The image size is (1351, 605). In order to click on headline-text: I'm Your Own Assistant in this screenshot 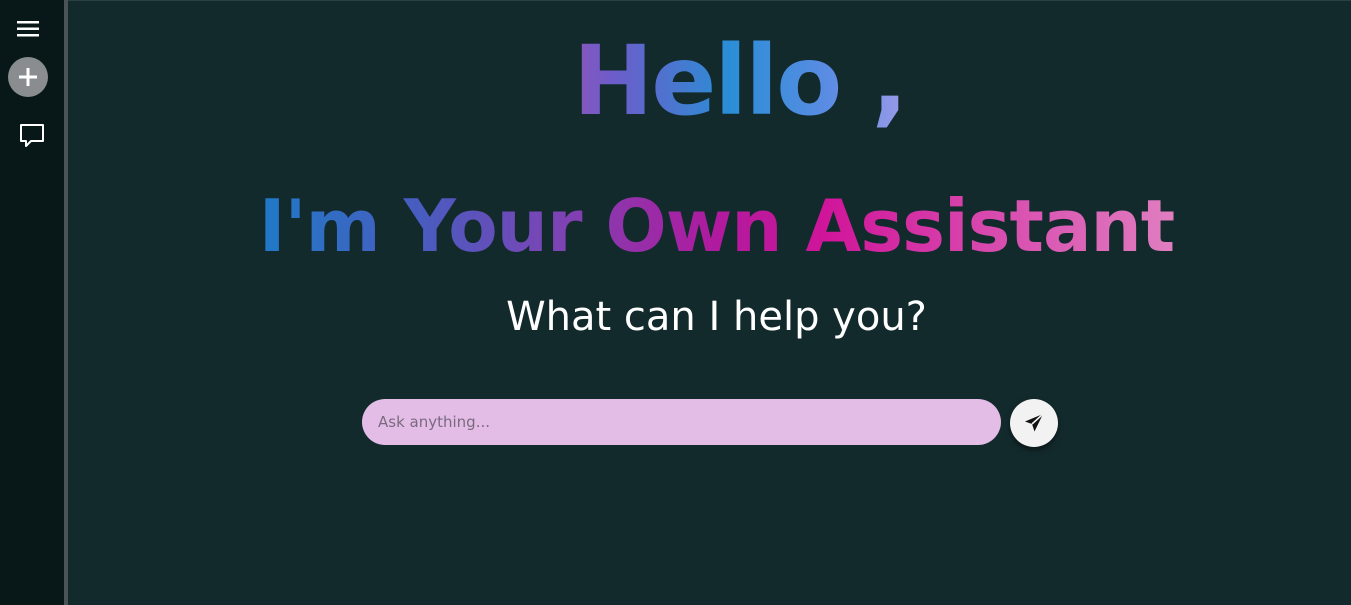, I will do `click(716, 226)`.